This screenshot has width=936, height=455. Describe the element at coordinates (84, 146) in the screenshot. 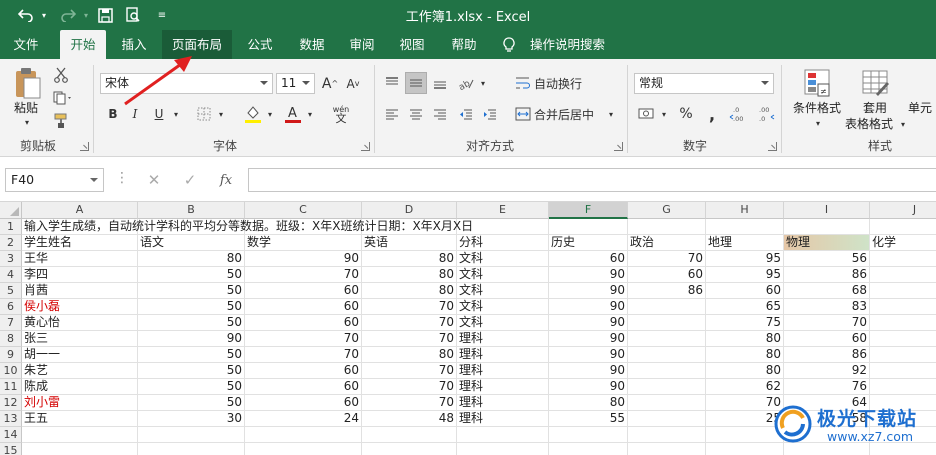

I see `clipboard-launcher-icon` at that location.